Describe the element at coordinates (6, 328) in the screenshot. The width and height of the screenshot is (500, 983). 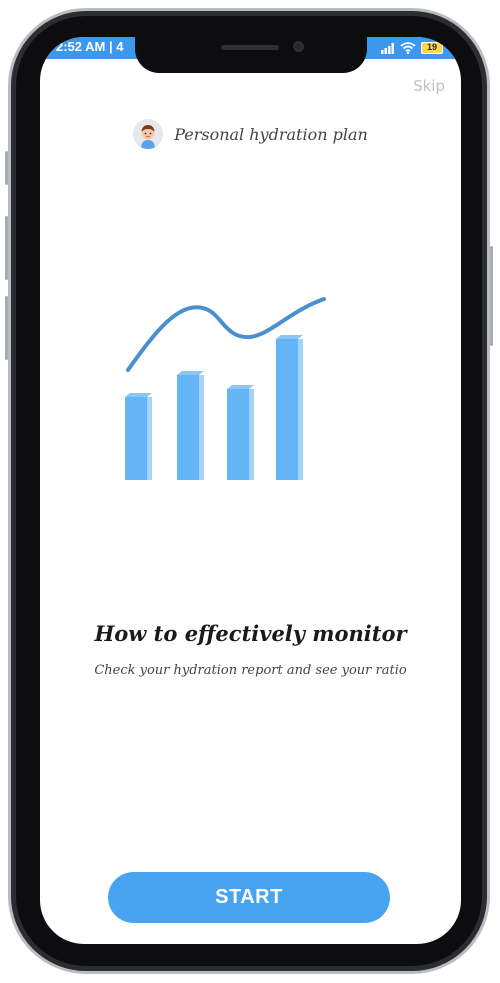
I see `volume-down-button` at that location.